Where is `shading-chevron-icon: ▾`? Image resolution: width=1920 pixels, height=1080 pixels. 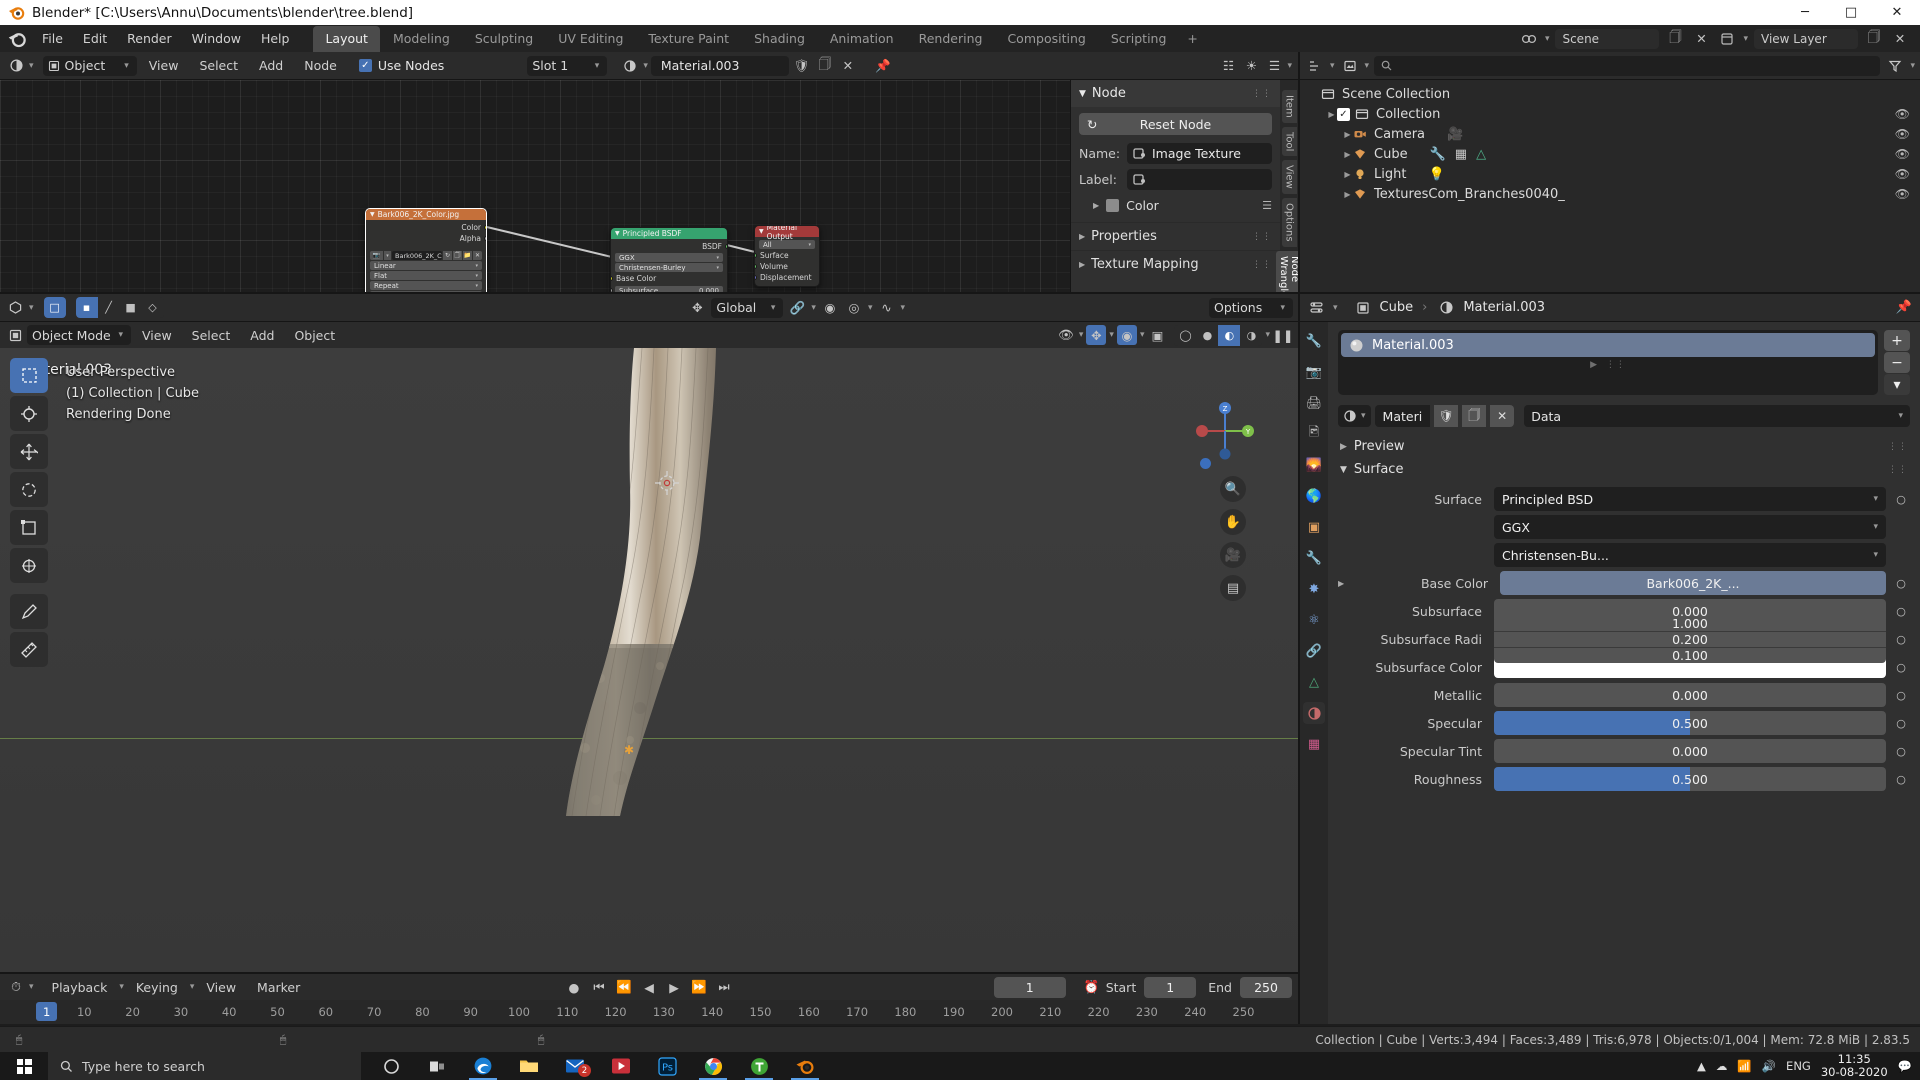 shading-chevron-icon: ▾ is located at coordinates (1267, 335).